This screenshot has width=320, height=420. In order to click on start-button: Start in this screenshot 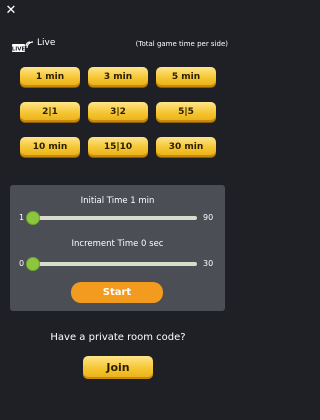, I will do `click(117, 292)`.